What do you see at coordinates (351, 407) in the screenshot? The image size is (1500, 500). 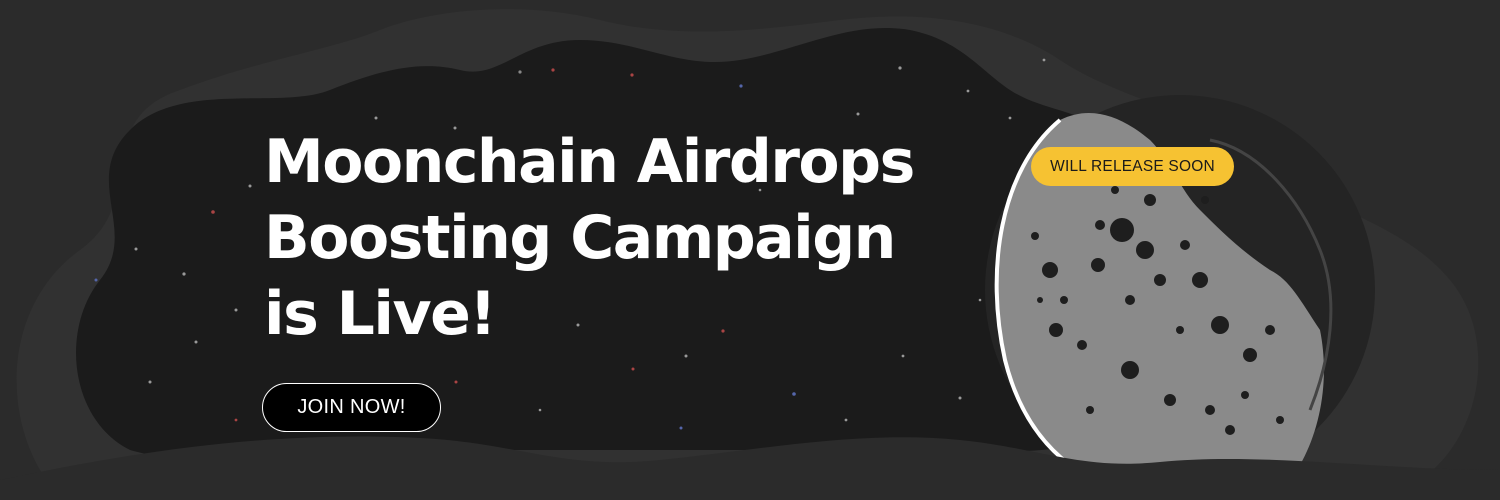 I see `join-now-button: JOIN NOW!` at bounding box center [351, 407].